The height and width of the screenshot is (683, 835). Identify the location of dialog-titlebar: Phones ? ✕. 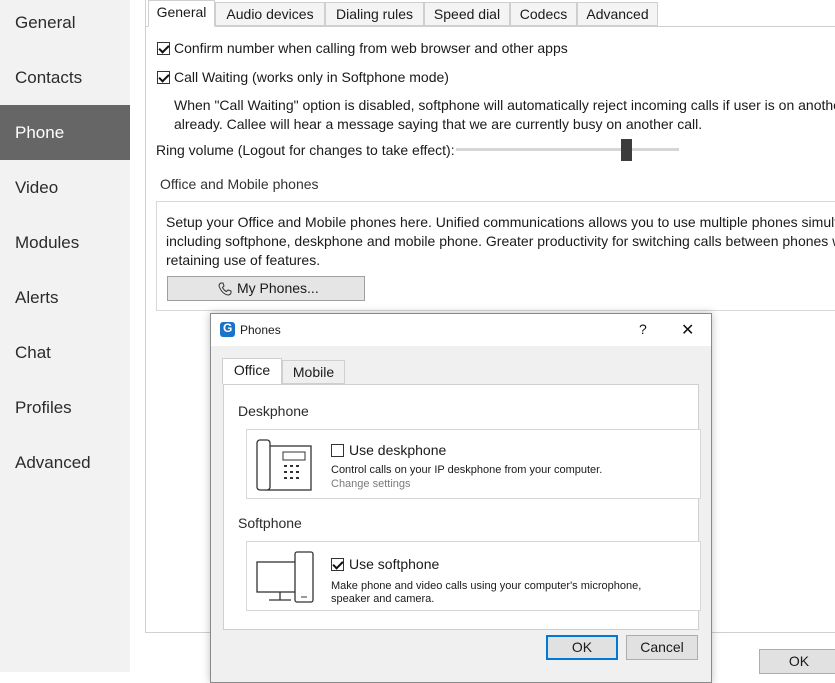
(461, 330).